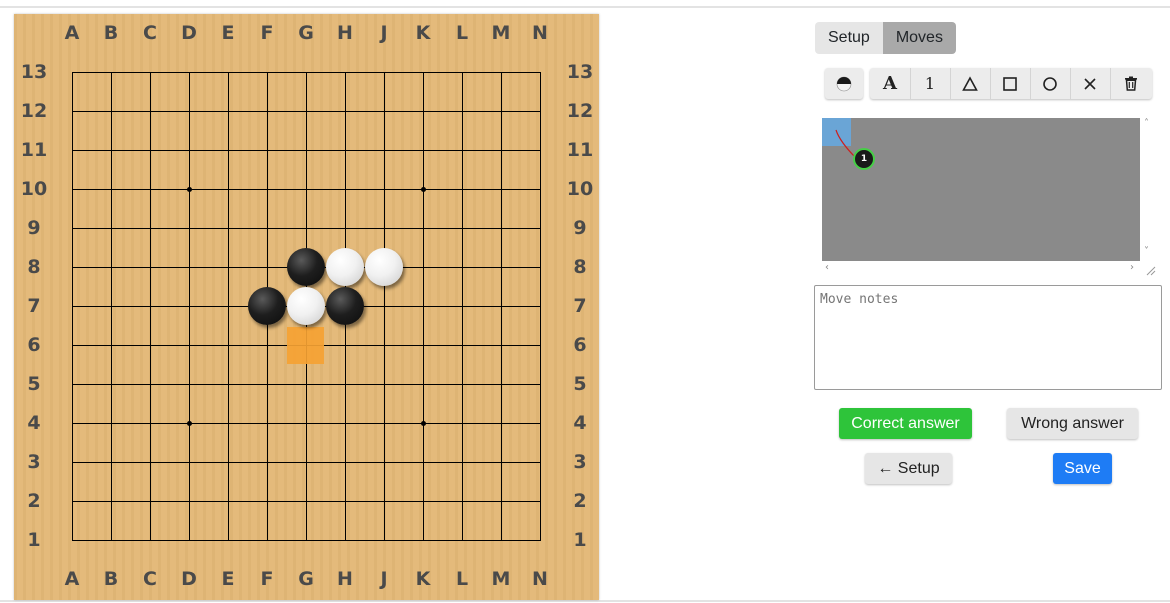 The width and height of the screenshot is (1170, 603). I want to click on row-label-left: 7, so click(34, 306).